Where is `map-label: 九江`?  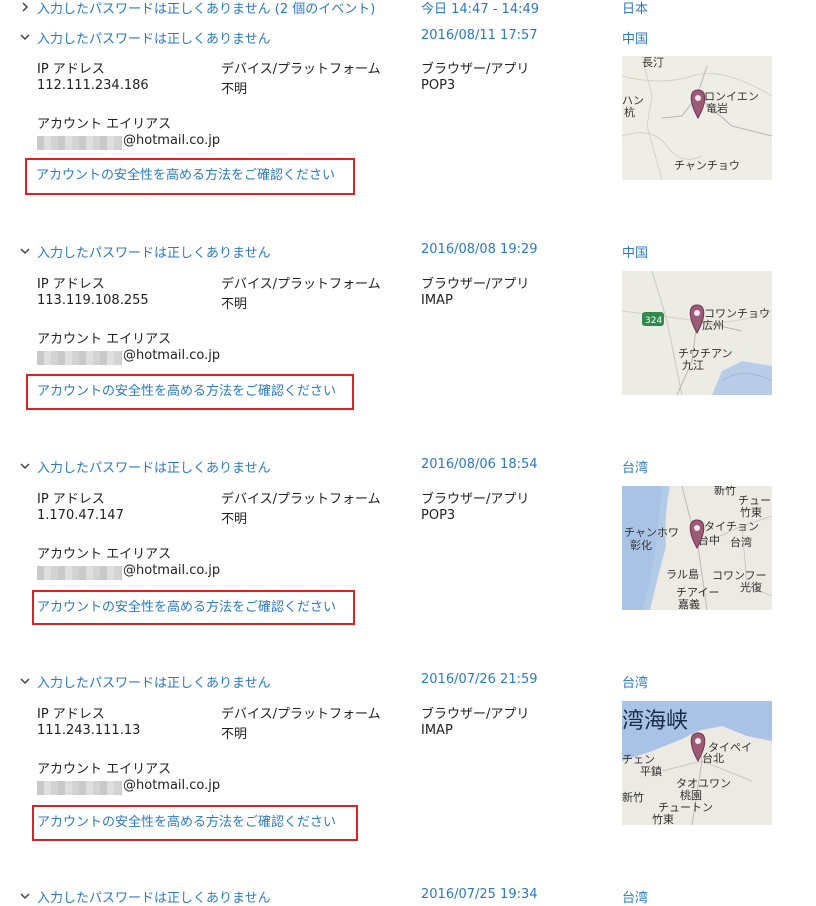 map-label: 九江 is located at coordinates (693, 365).